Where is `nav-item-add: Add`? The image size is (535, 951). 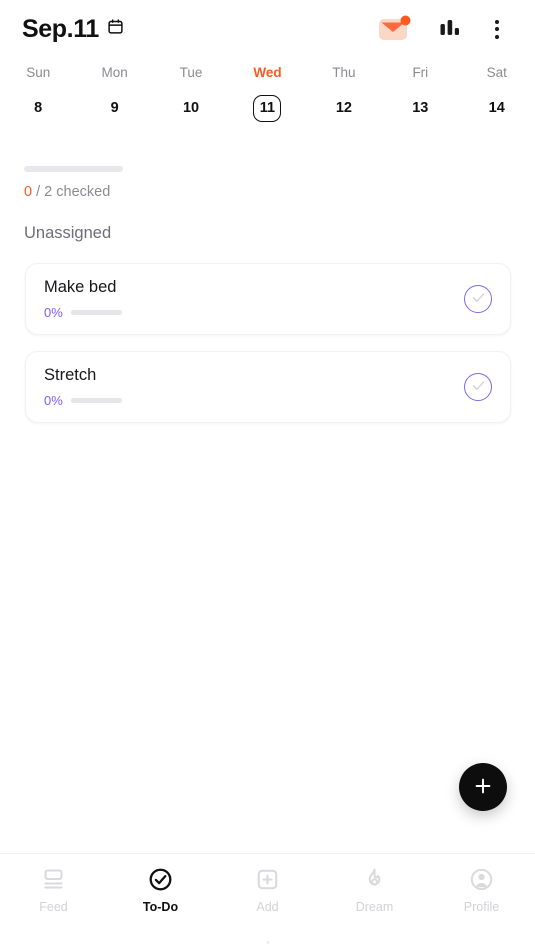
nav-item-add: Add is located at coordinates (267, 908).